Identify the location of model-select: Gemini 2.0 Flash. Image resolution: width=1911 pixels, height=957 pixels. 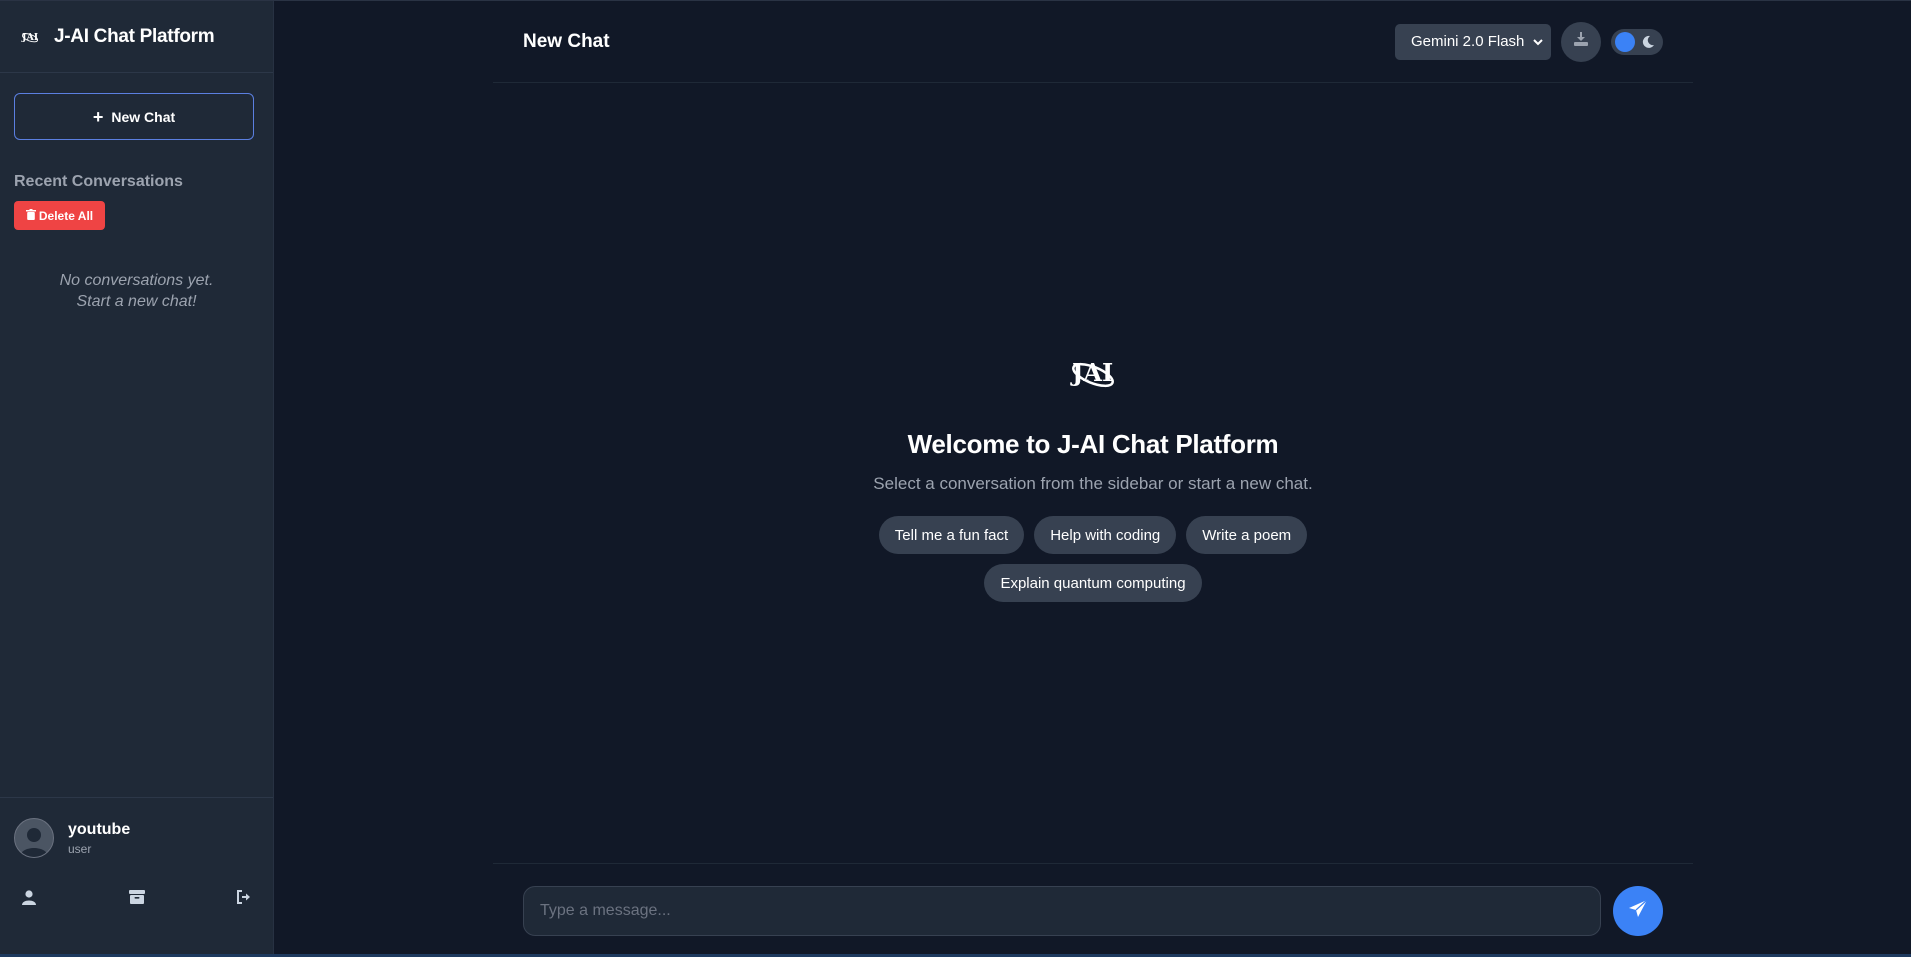
(1473, 41).